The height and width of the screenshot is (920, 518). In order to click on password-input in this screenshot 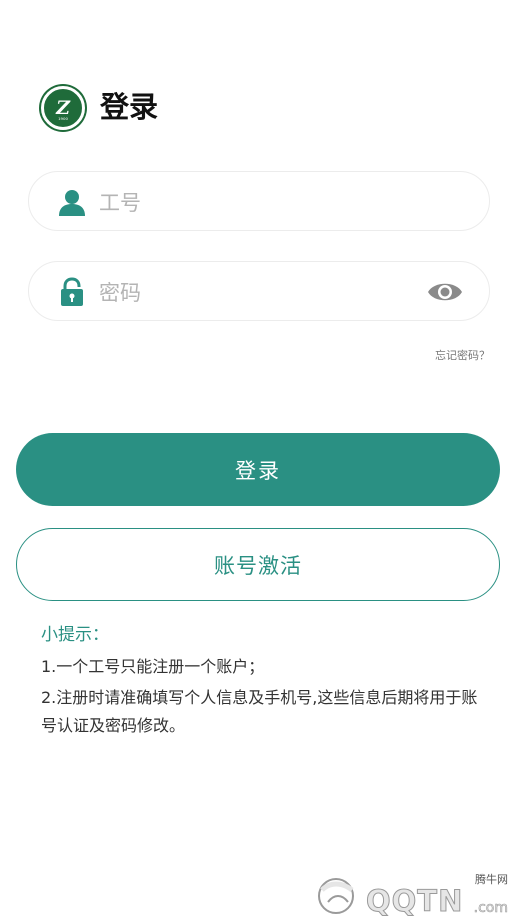, I will do `click(259, 293)`.